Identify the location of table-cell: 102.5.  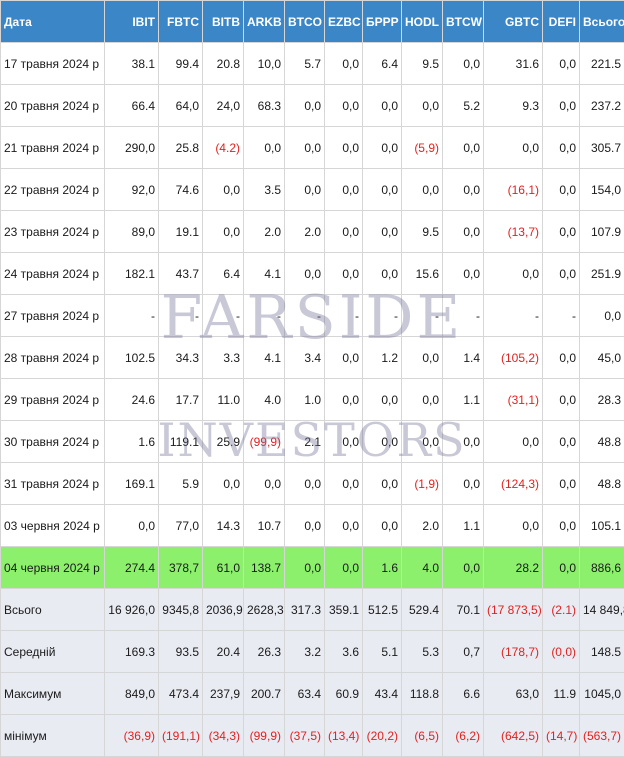
(132, 358).